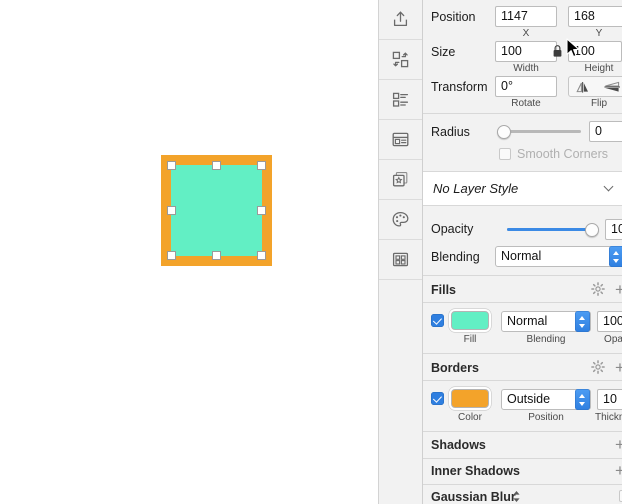 The image size is (622, 504). What do you see at coordinates (522, 484) in the screenshot?
I see `divider-inner-shadows` at bounding box center [522, 484].